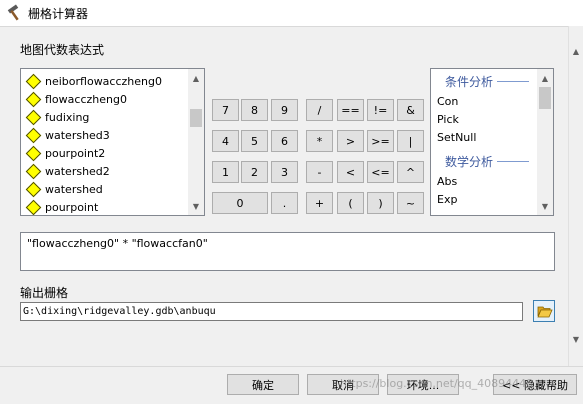 The image size is (583, 404). What do you see at coordinates (271, 311) in the screenshot?
I see `output-raster-field: G:\dixing\ridgevalley.gdb\anbuqu` at bounding box center [271, 311].